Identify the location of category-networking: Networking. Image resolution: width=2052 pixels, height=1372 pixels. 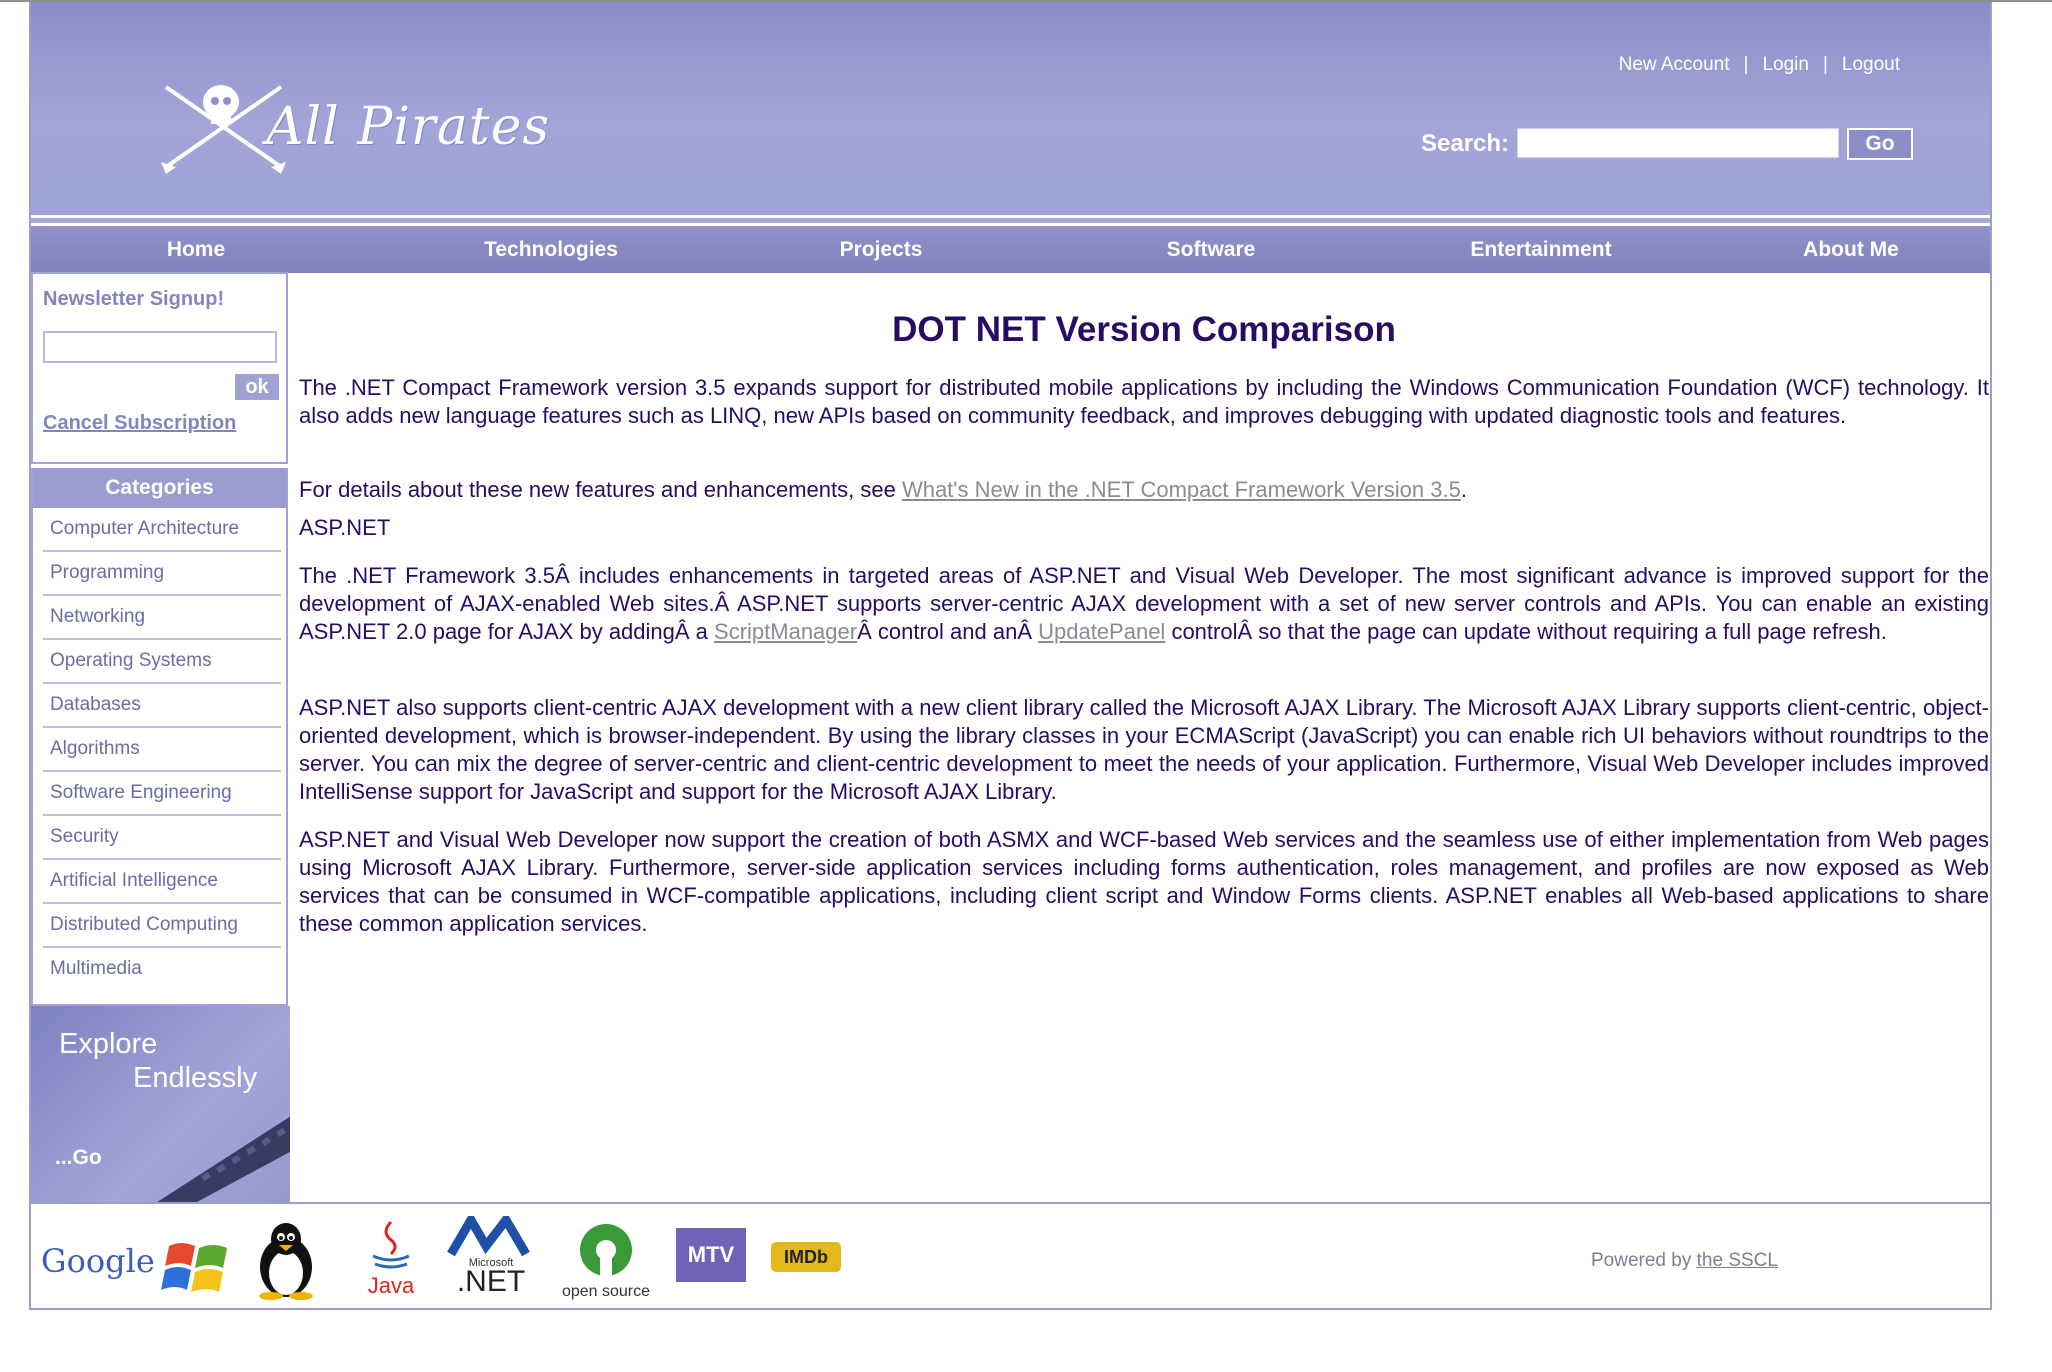
(162, 618).